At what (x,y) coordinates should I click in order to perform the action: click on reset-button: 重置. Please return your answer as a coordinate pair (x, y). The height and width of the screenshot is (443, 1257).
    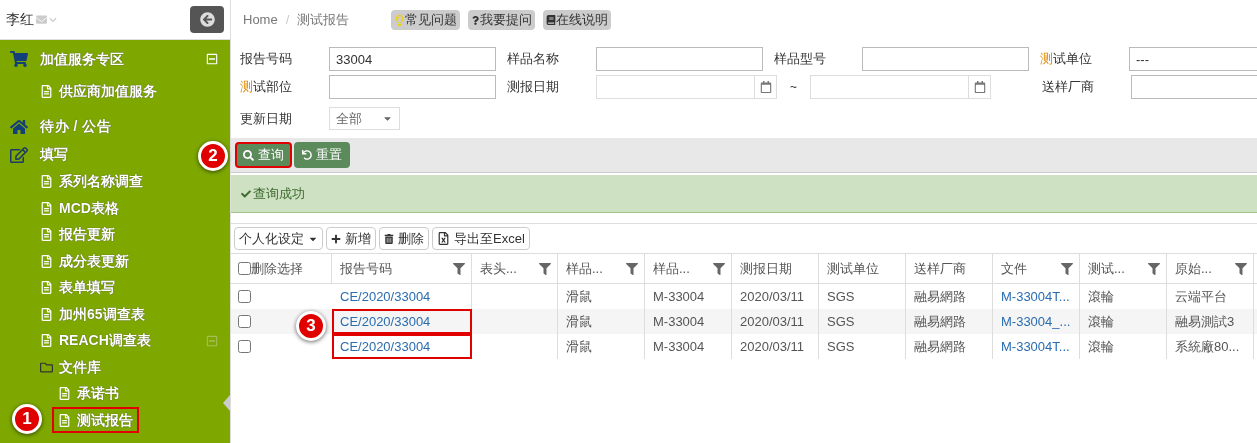
    Looking at the image, I should click on (322, 155).